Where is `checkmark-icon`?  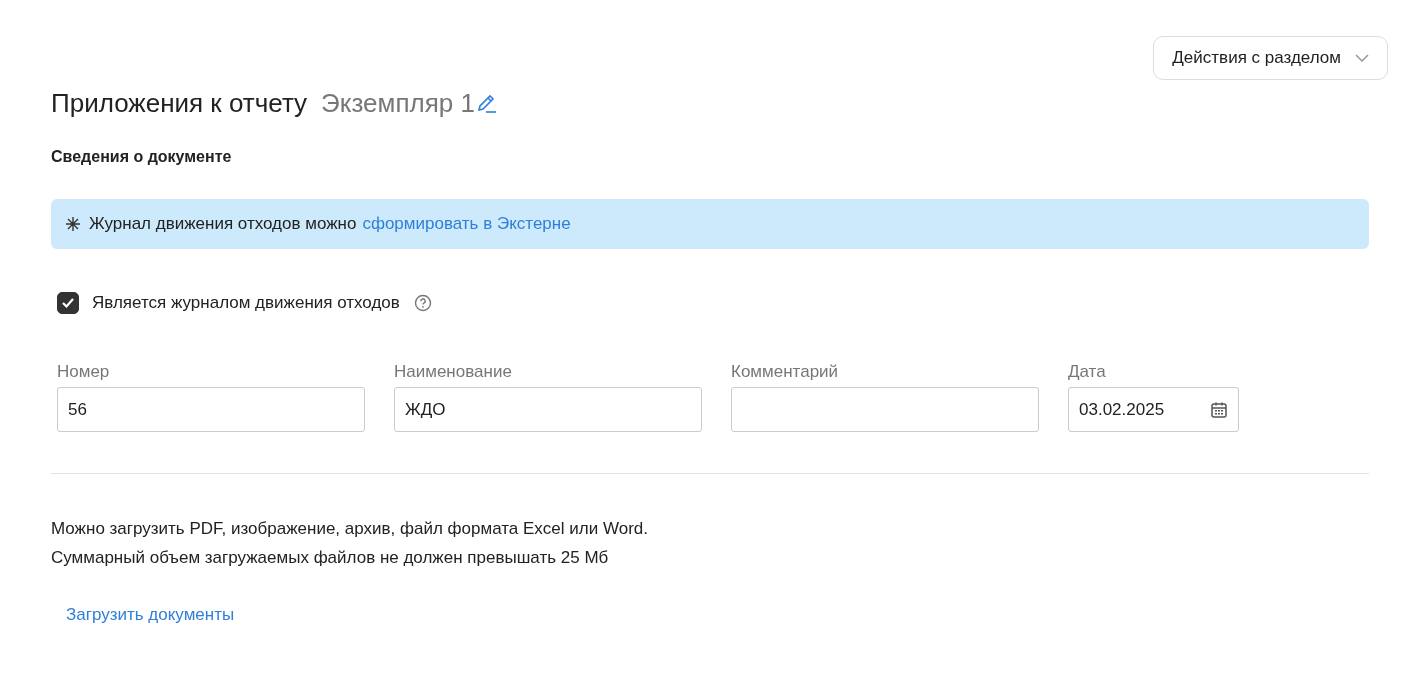 checkmark-icon is located at coordinates (68, 303).